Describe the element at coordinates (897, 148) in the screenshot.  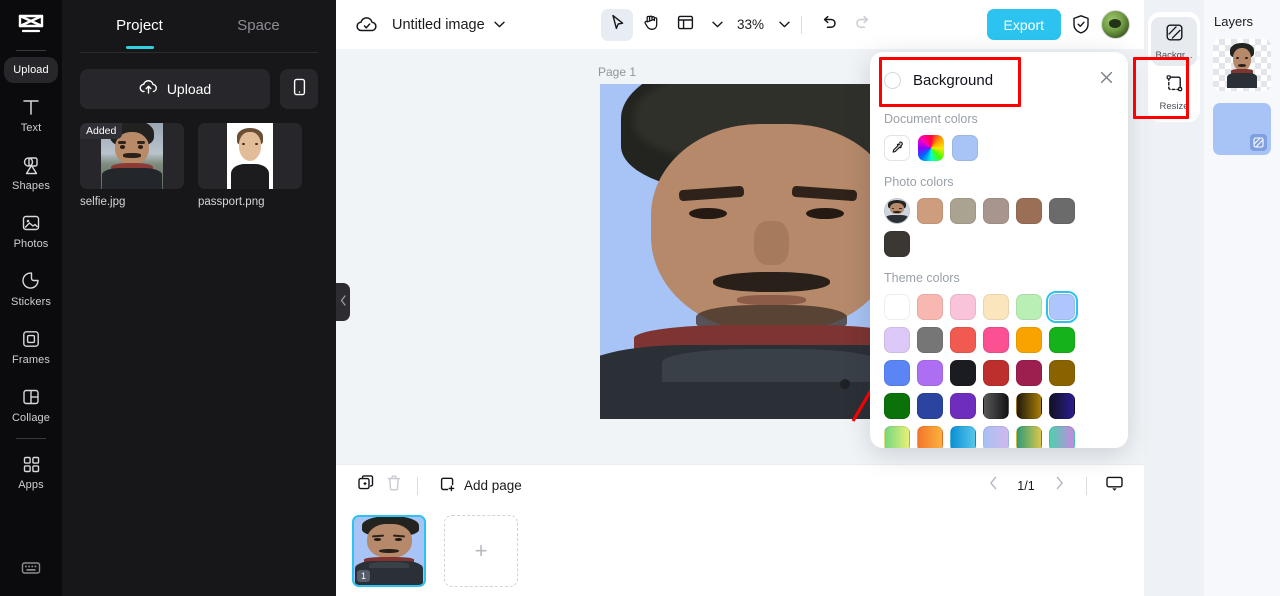
I see `eyedropper-button` at that location.